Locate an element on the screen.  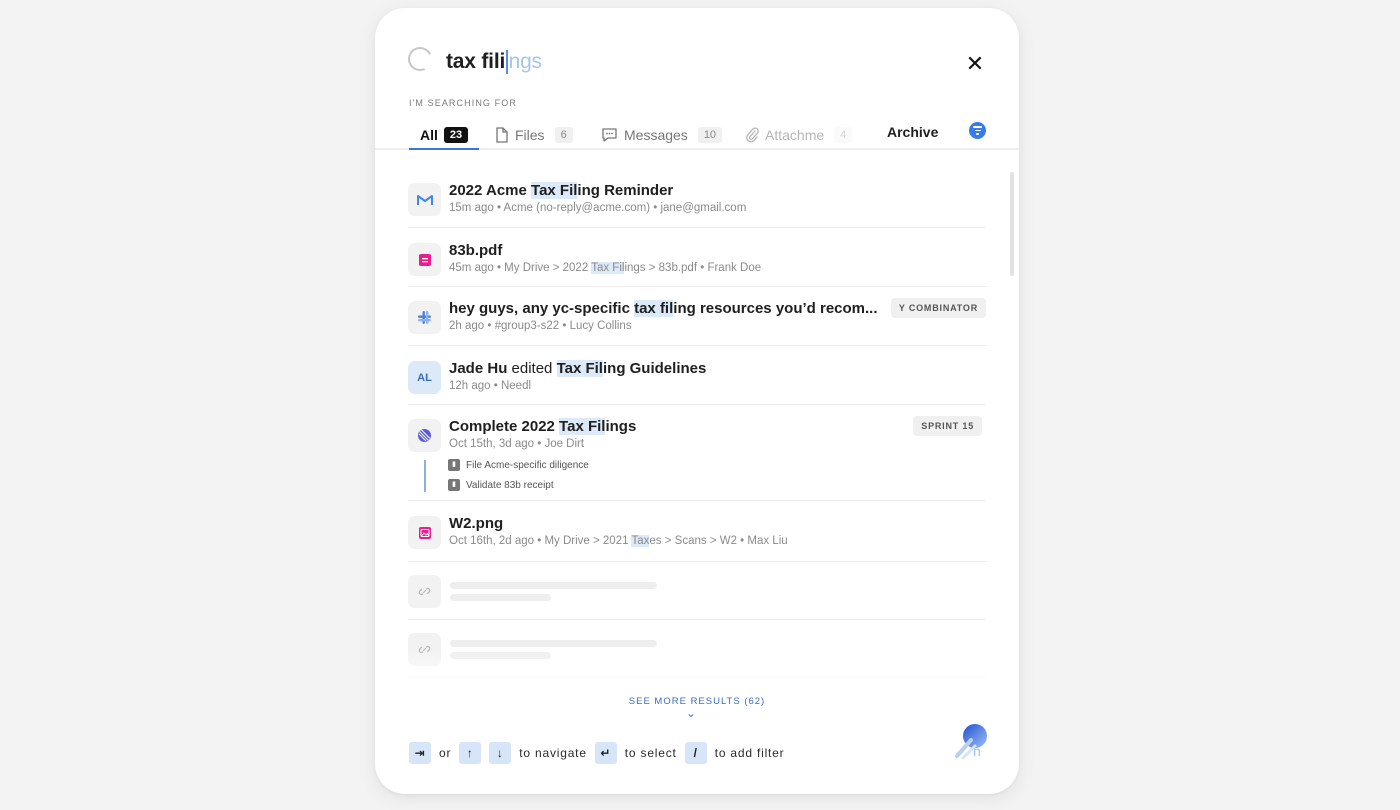
tab-messages-label: Messages is located at coordinates (656, 135).